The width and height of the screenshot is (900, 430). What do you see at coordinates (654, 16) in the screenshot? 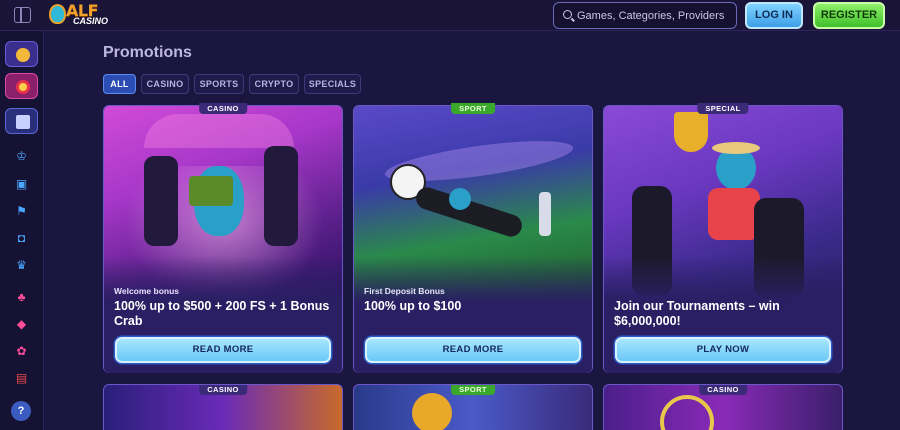
I see `search-input` at bounding box center [654, 16].